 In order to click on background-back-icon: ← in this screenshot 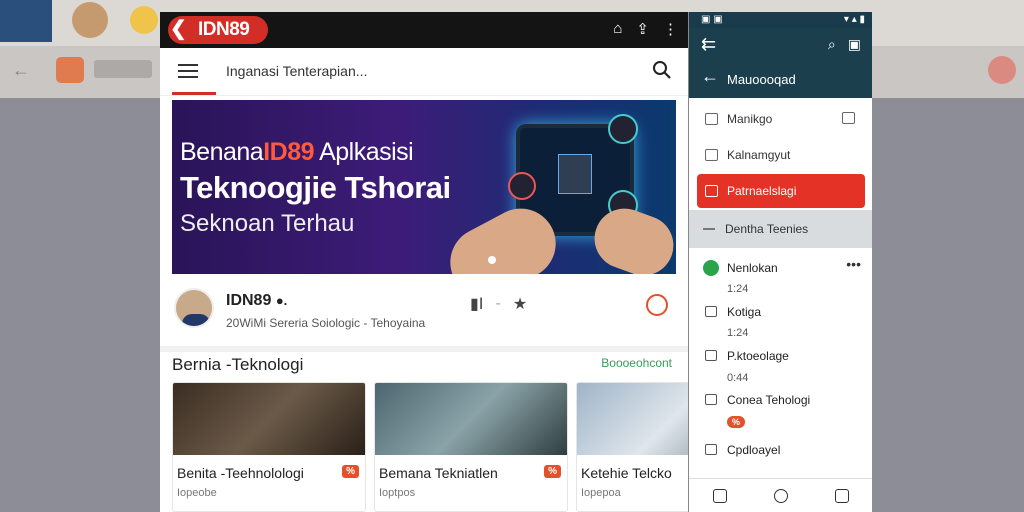, I will do `click(21, 70)`.